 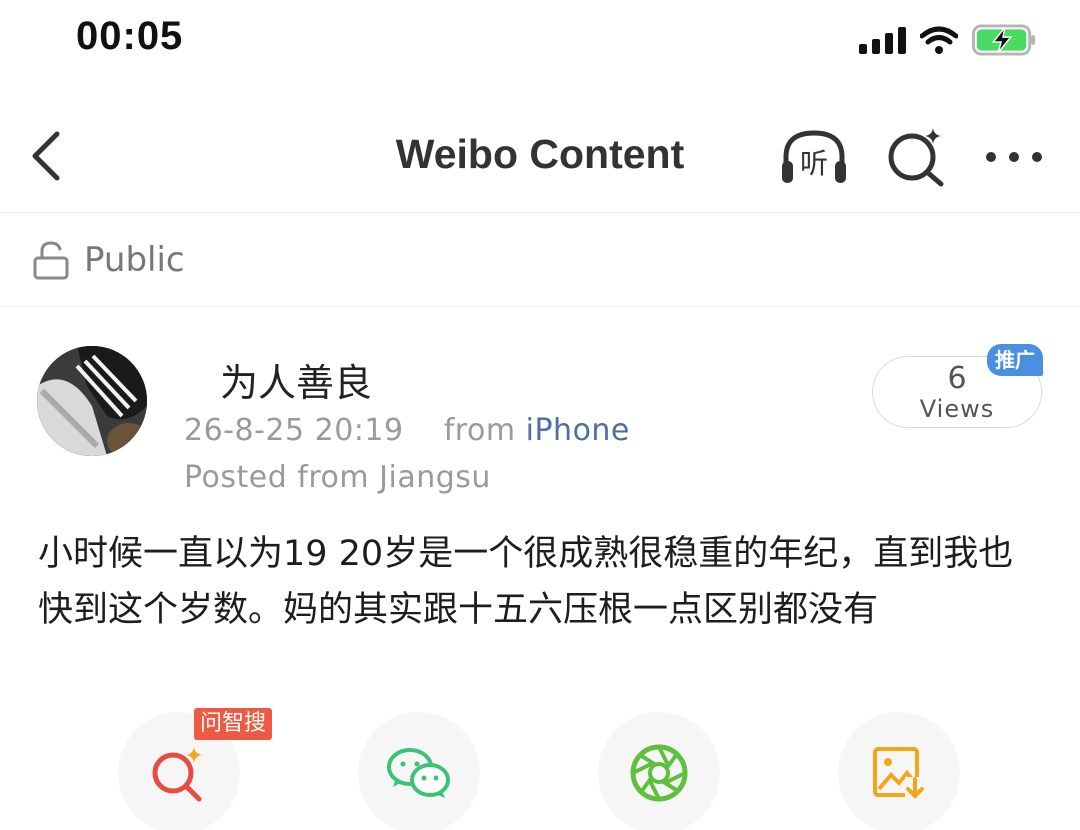 I want to click on status-time: 00:05, so click(x=130, y=36).